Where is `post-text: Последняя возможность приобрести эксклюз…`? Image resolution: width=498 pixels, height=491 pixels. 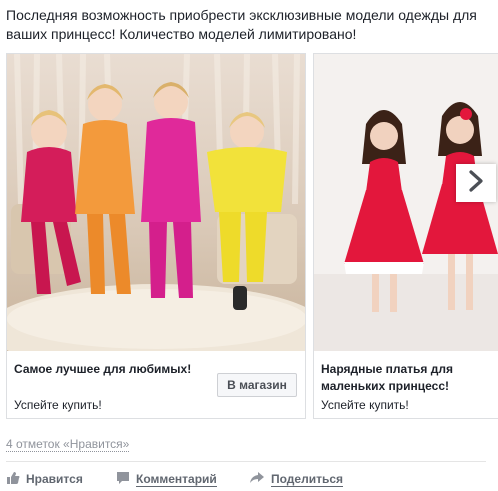 post-text: Последняя возможность приобрести эксклюз… is located at coordinates (241, 24).